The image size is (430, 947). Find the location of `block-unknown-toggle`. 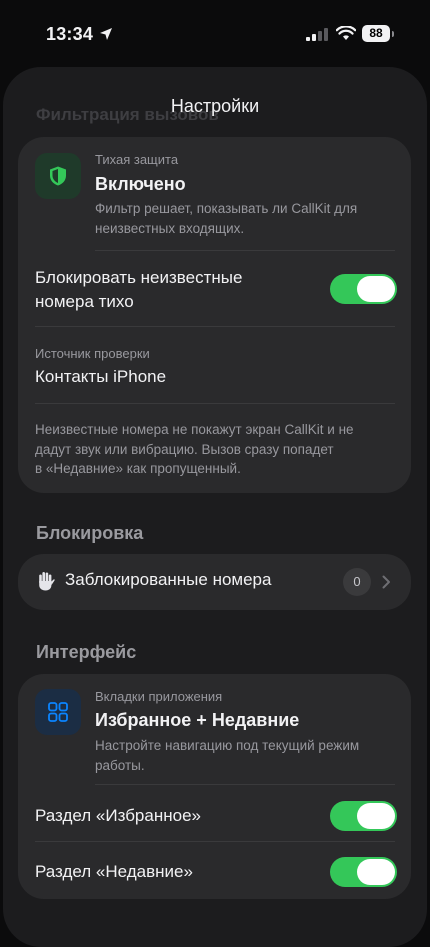

block-unknown-toggle is located at coordinates (363, 289).